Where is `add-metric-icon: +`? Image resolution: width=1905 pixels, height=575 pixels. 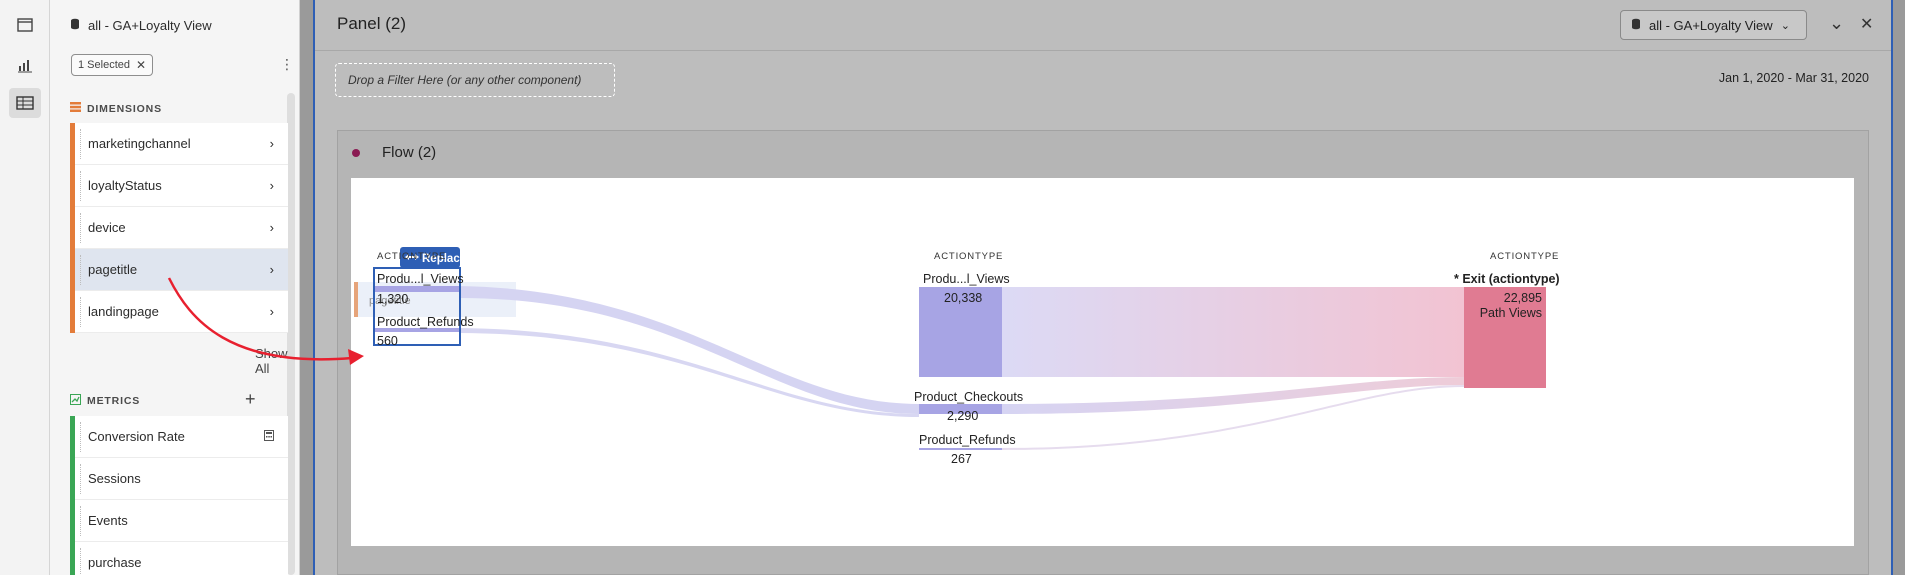
add-metric-icon: + is located at coordinates (250, 399).